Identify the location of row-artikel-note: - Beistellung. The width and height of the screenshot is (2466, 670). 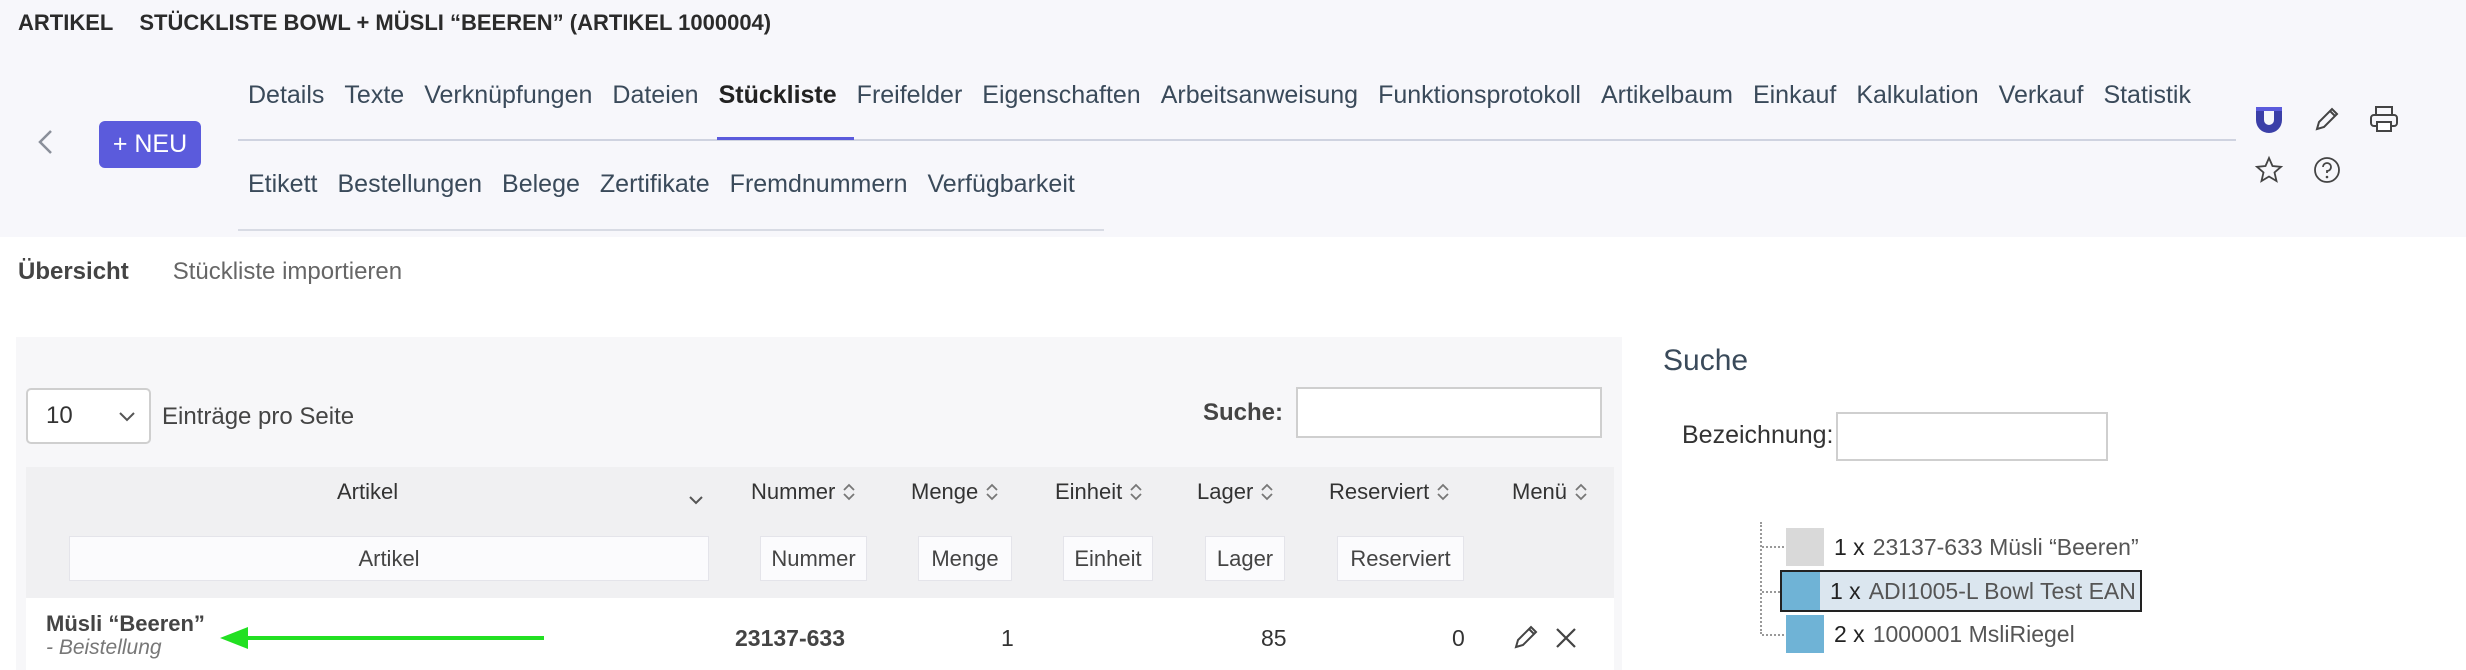
(104, 647).